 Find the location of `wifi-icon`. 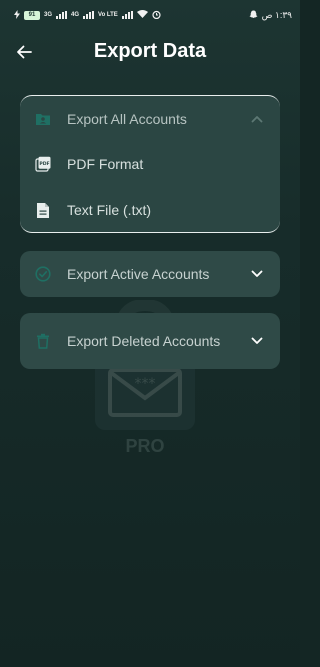

wifi-icon is located at coordinates (142, 15).